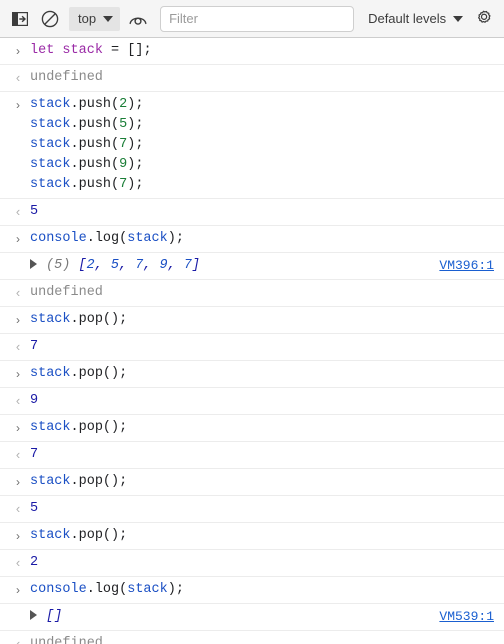  I want to click on javascript-context-selector: top, so click(95, 18).